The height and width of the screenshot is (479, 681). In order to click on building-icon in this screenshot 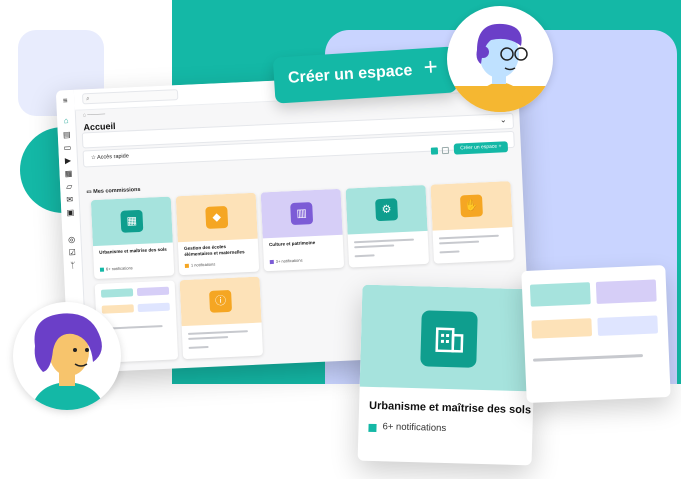, I will do `click(449, 339)`.